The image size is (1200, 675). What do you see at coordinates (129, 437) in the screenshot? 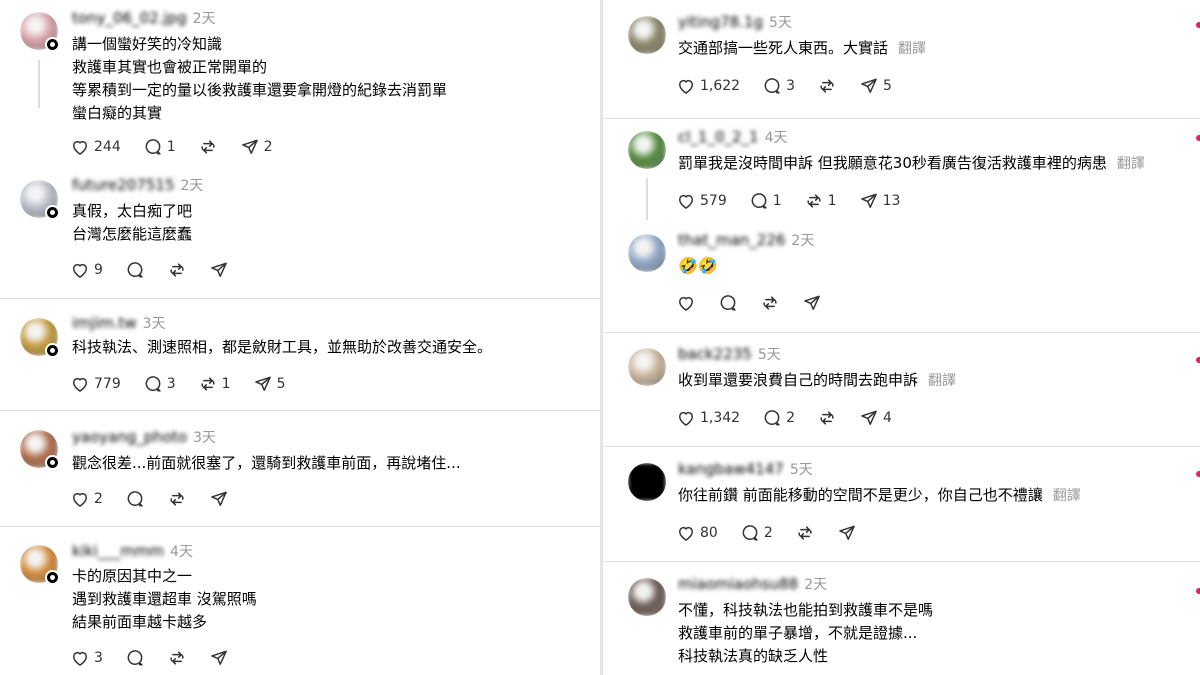
I see `username: yaoyang_photo` at bounding box center [129, 437].